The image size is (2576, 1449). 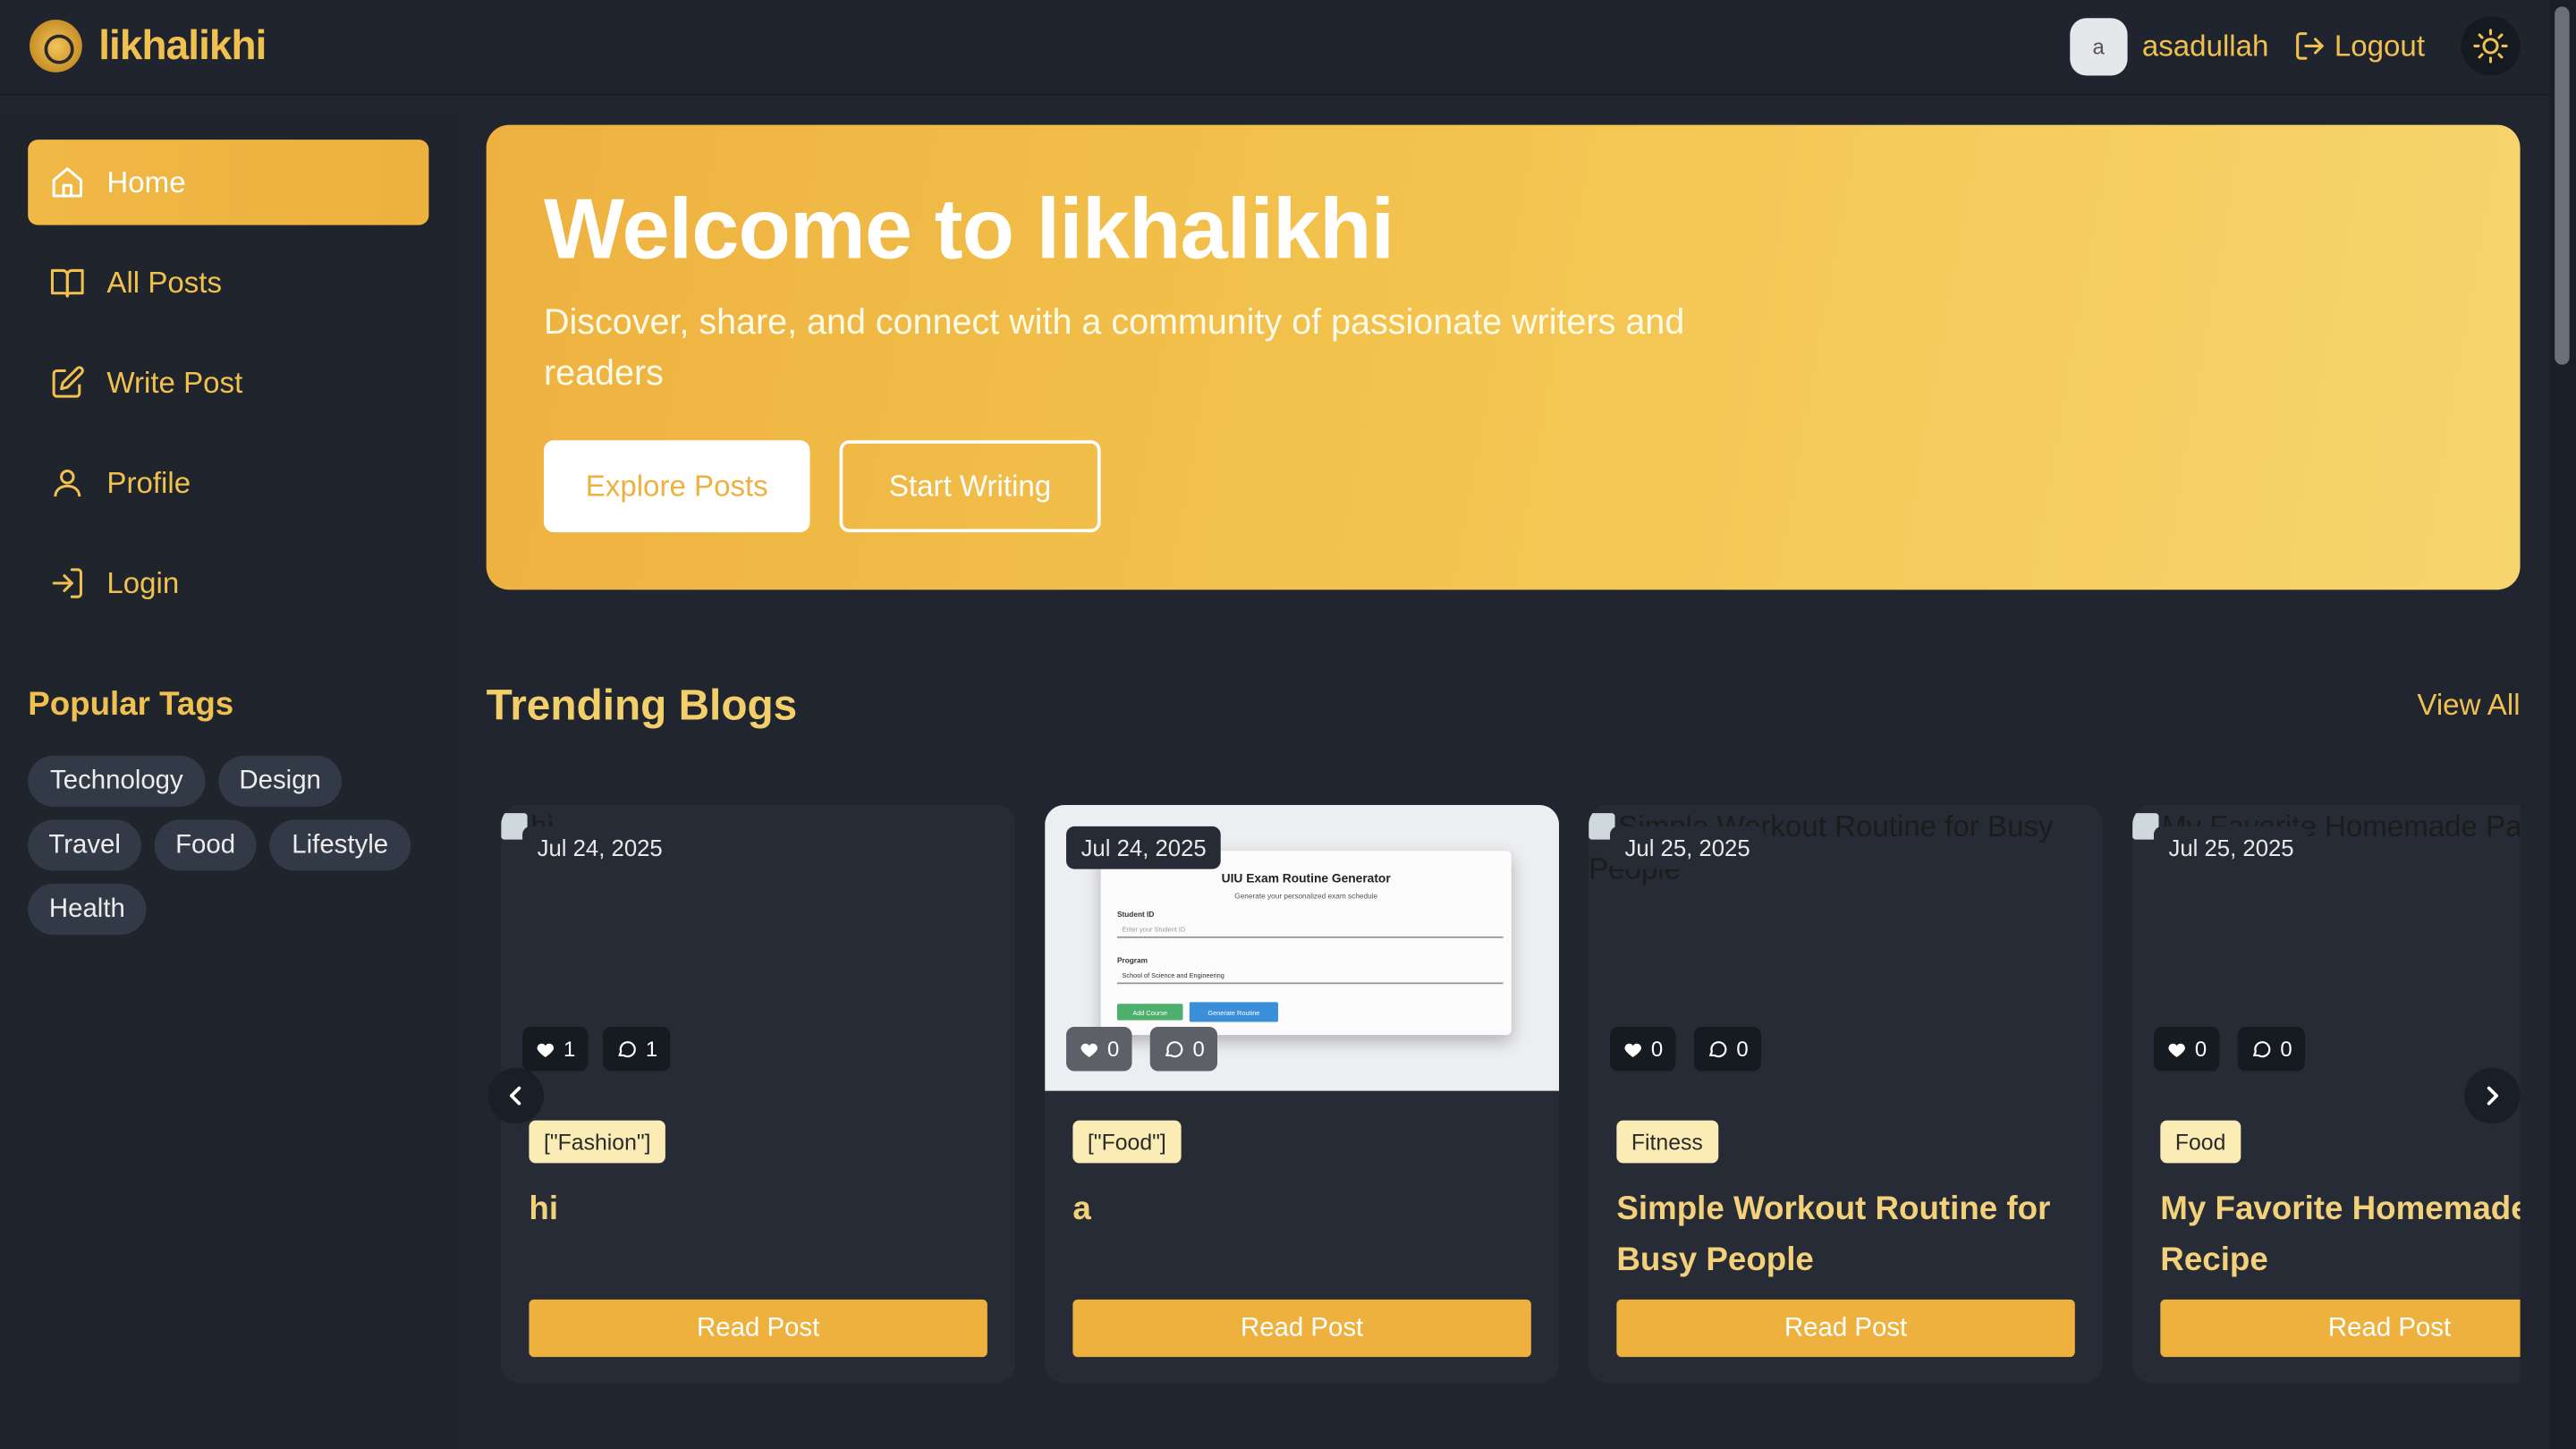 I want to click on tag-food: Food, so click(x=205, y=845).